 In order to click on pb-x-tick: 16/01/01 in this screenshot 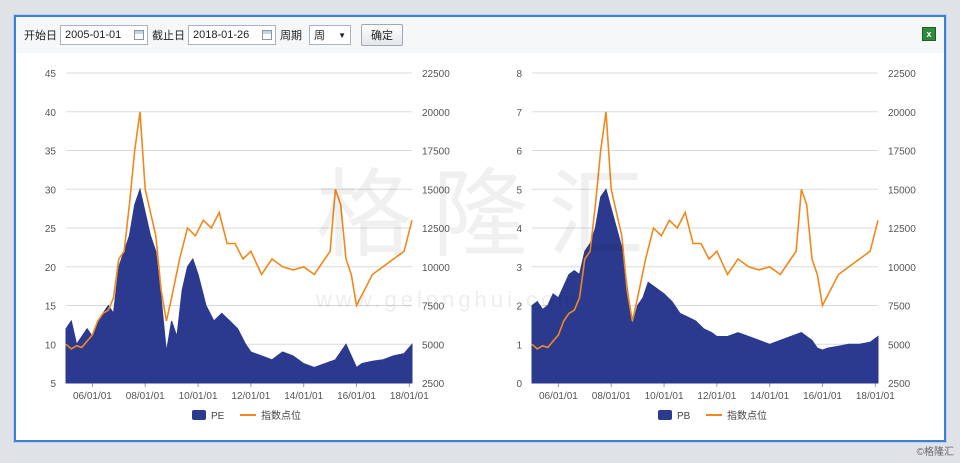, I will do `click(822, 396)`.